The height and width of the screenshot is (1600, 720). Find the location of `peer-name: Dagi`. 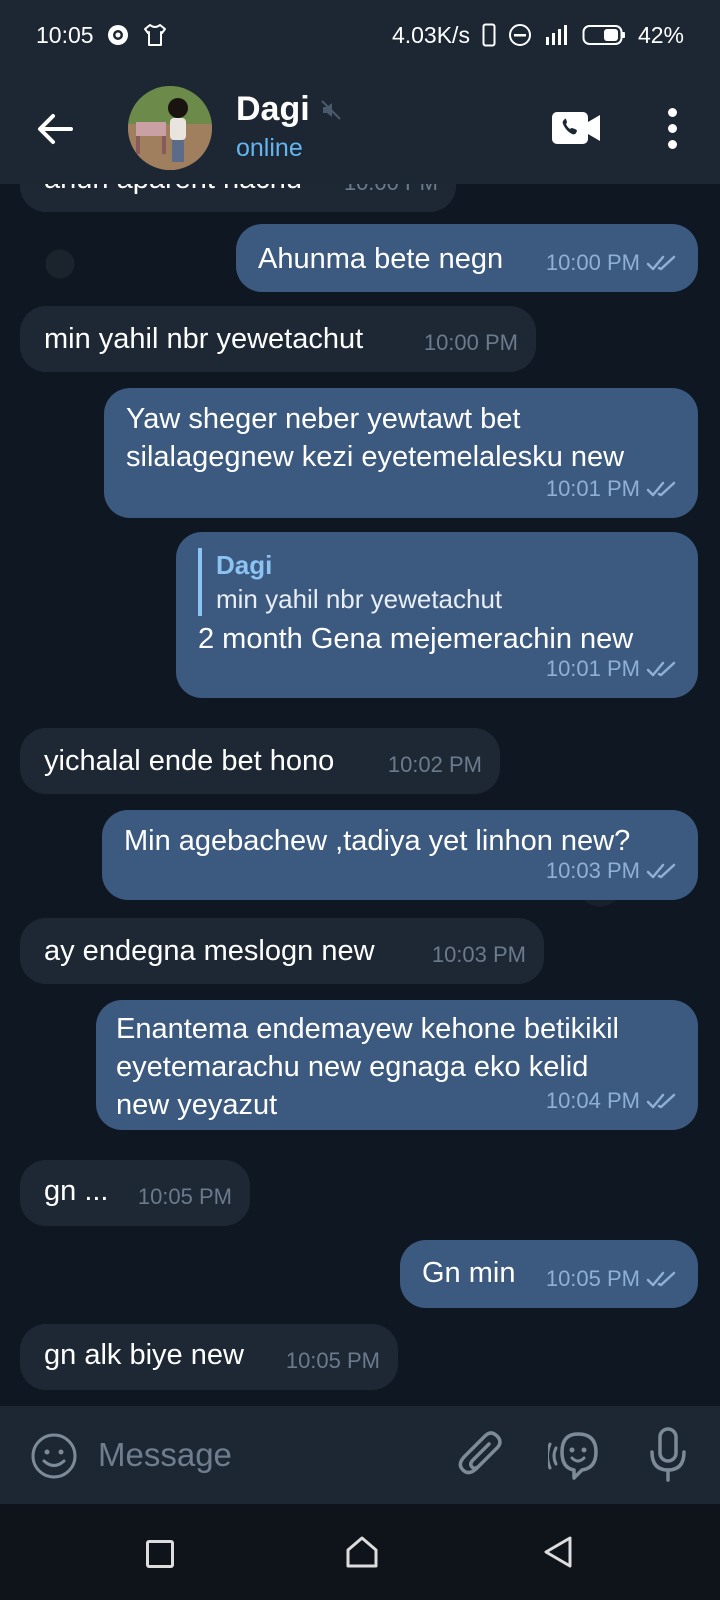

peer-name: Dagi is located at coordinates (273, 109).